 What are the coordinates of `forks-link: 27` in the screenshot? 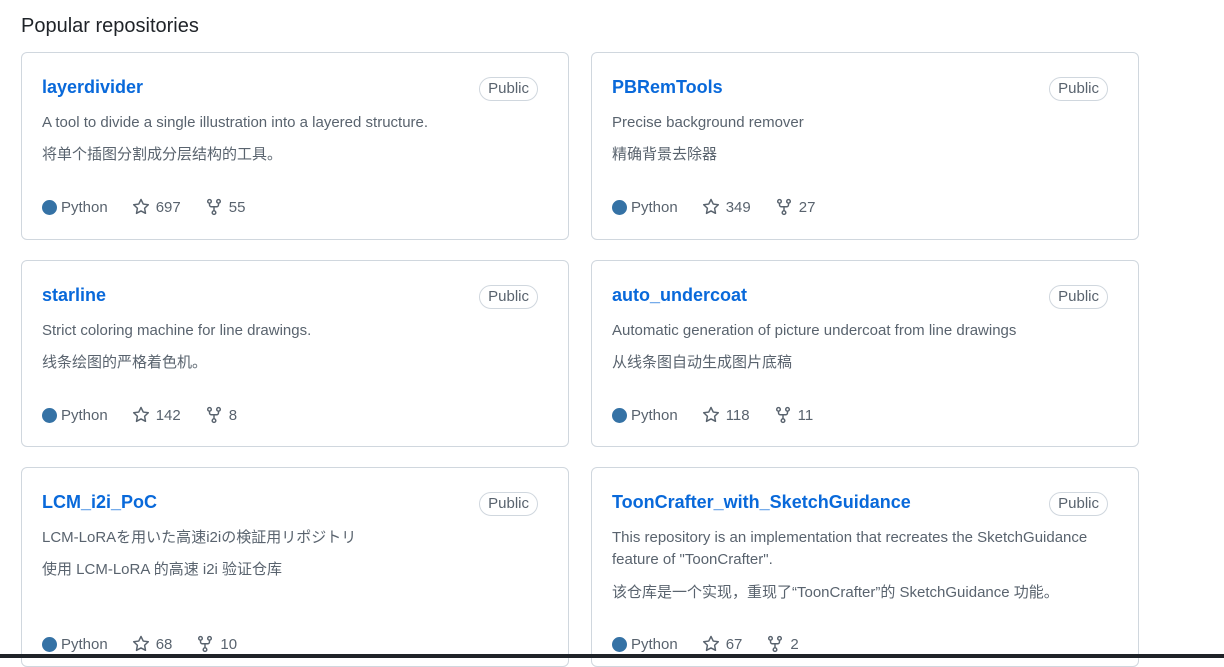 It's located at (795, 207).